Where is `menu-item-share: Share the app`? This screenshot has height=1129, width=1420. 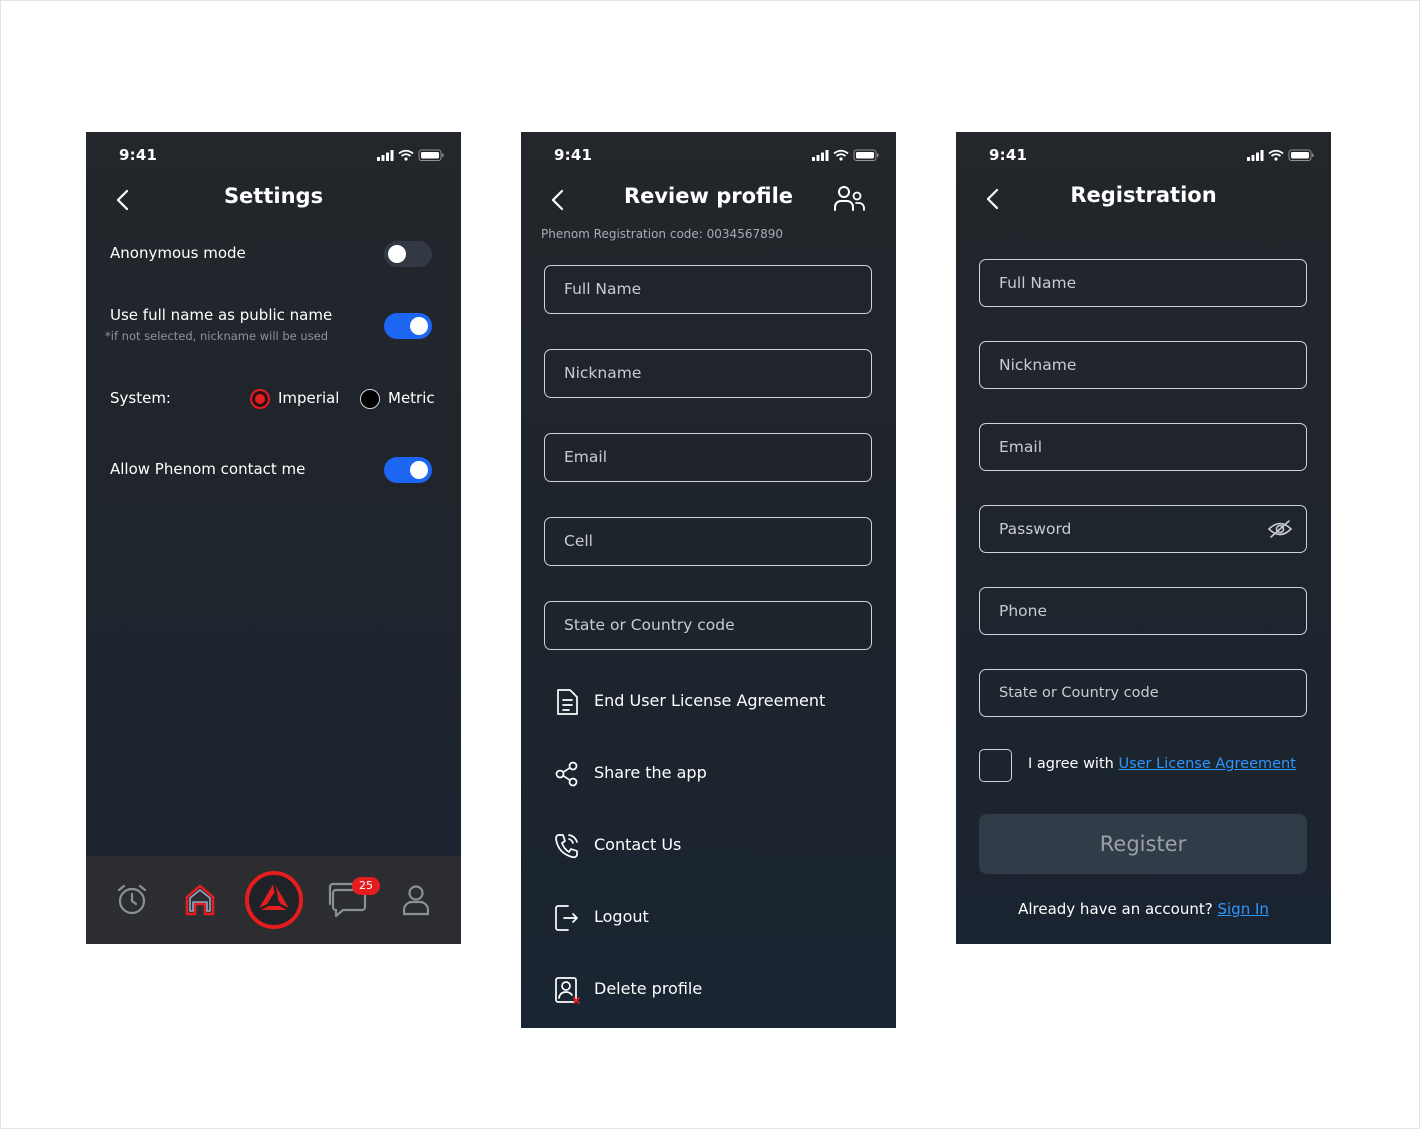
menu-item-share: Share the app is located at coordinates (713, 774).